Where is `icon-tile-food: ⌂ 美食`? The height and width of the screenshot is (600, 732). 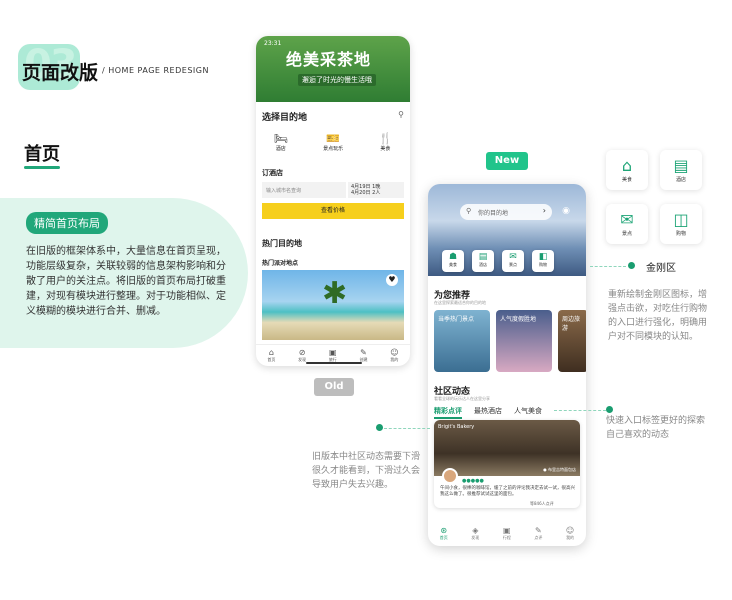
icon-tile-food: ⌂ 美食 is located at coordinates (627, 170).